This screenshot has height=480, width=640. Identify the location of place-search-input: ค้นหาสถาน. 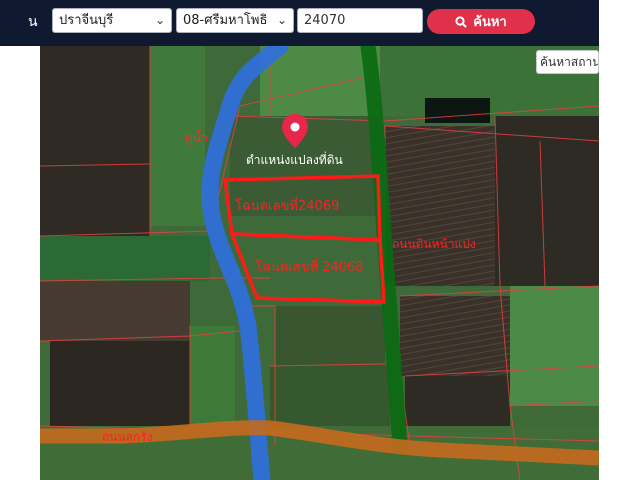
(567, 62).